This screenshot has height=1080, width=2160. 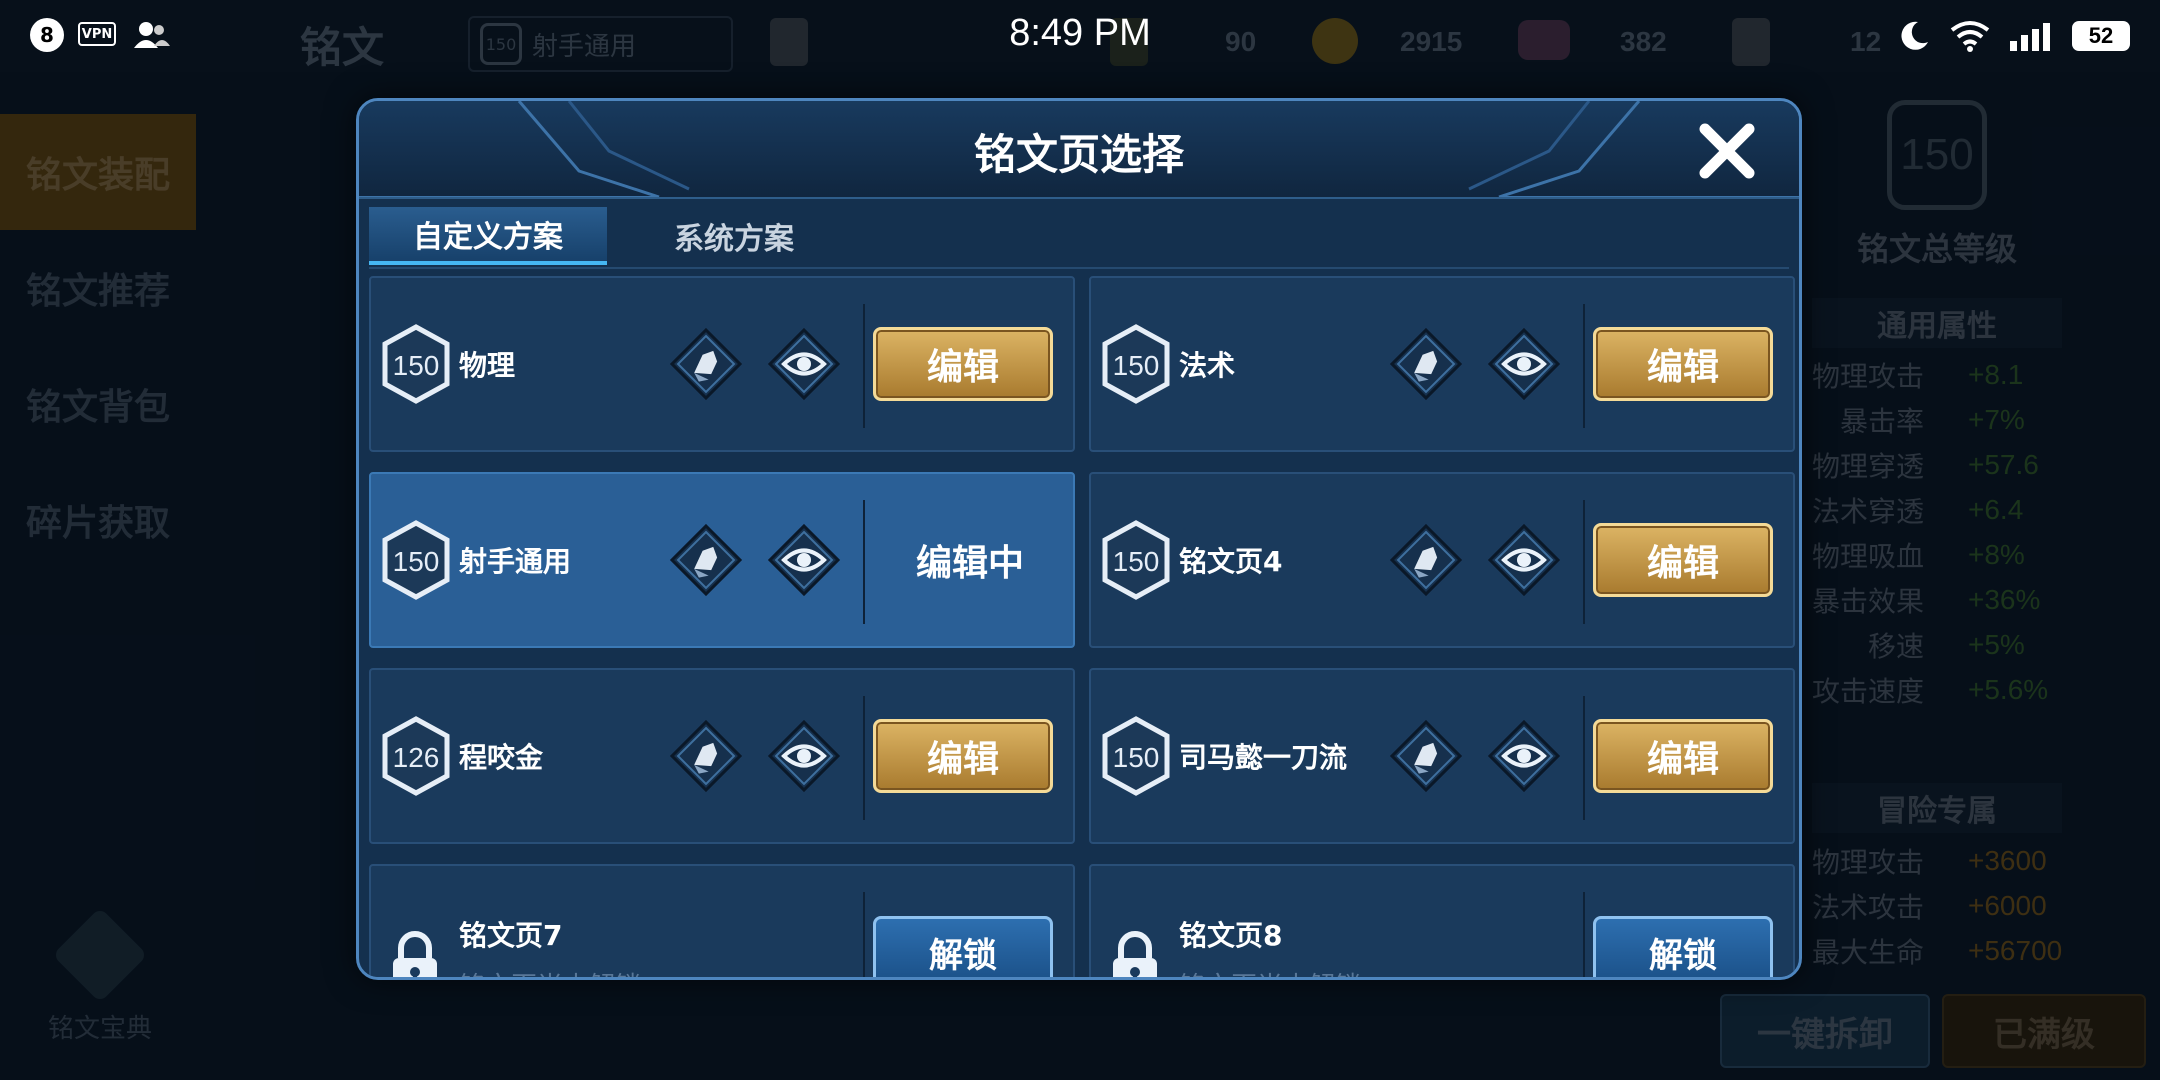 I want to click on rune-page-card: 150 射手通用 编辑中, so click(x=722, y=560).